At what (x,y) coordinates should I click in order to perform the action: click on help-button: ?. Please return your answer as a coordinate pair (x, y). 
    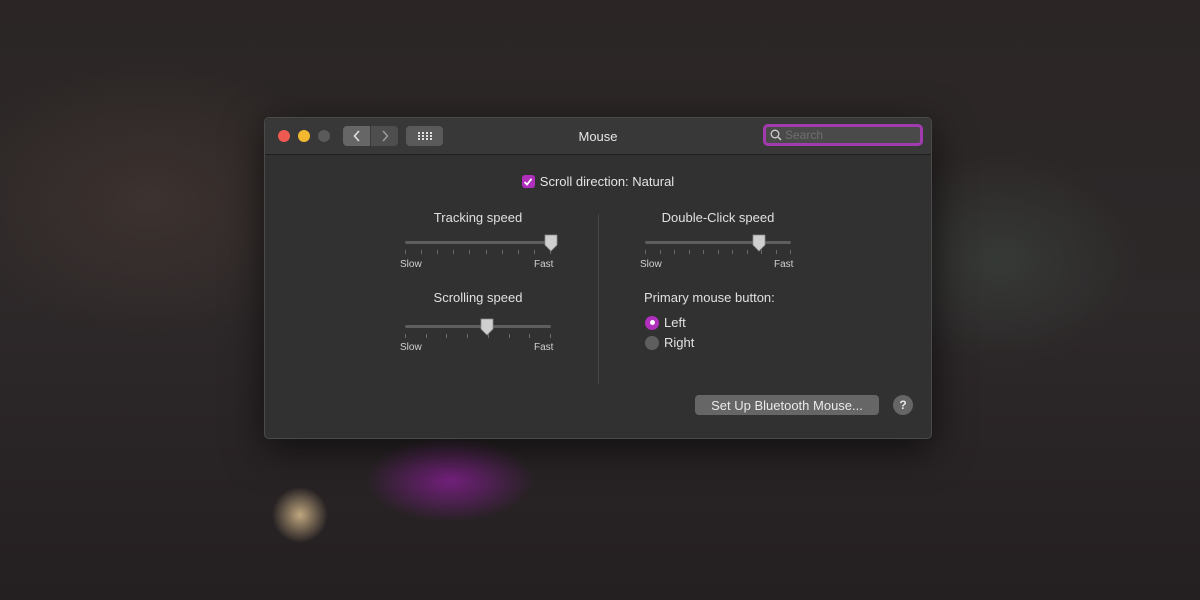
    Looking at the image, I should click on (903, 405).